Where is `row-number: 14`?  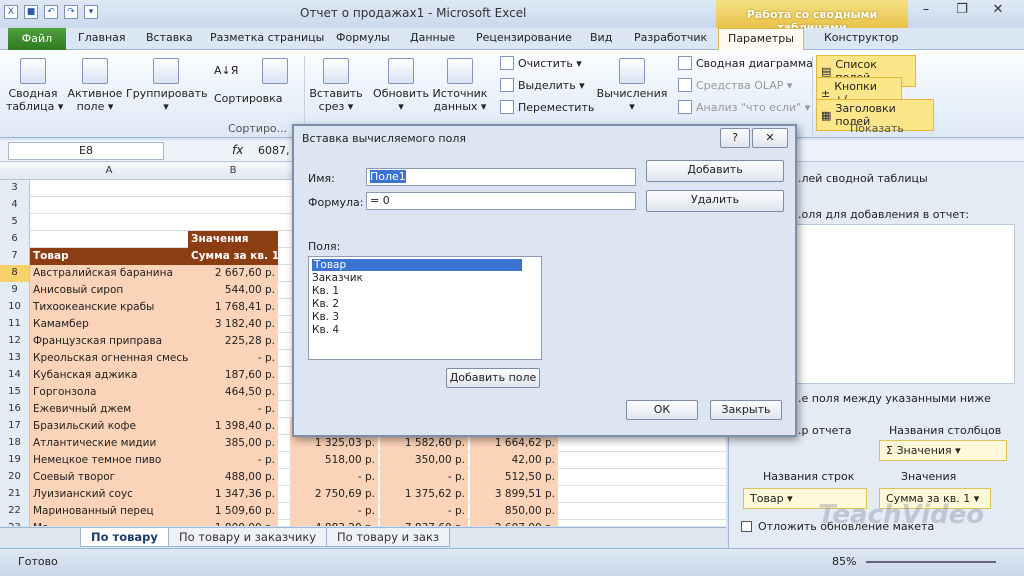 row-number: 14 is located at coordinates (15, 375).